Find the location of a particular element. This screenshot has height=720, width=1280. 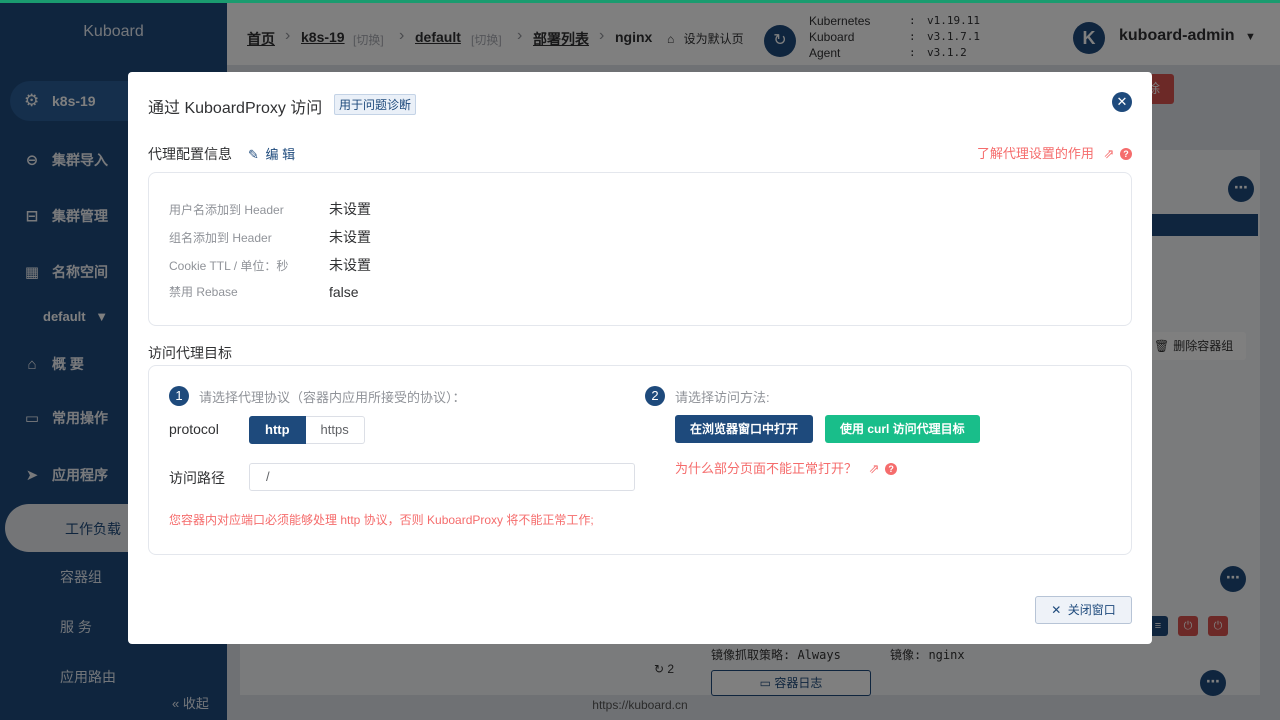

config-row: 组名添加到 Header 未设置 is located at coordinates (270, 237).